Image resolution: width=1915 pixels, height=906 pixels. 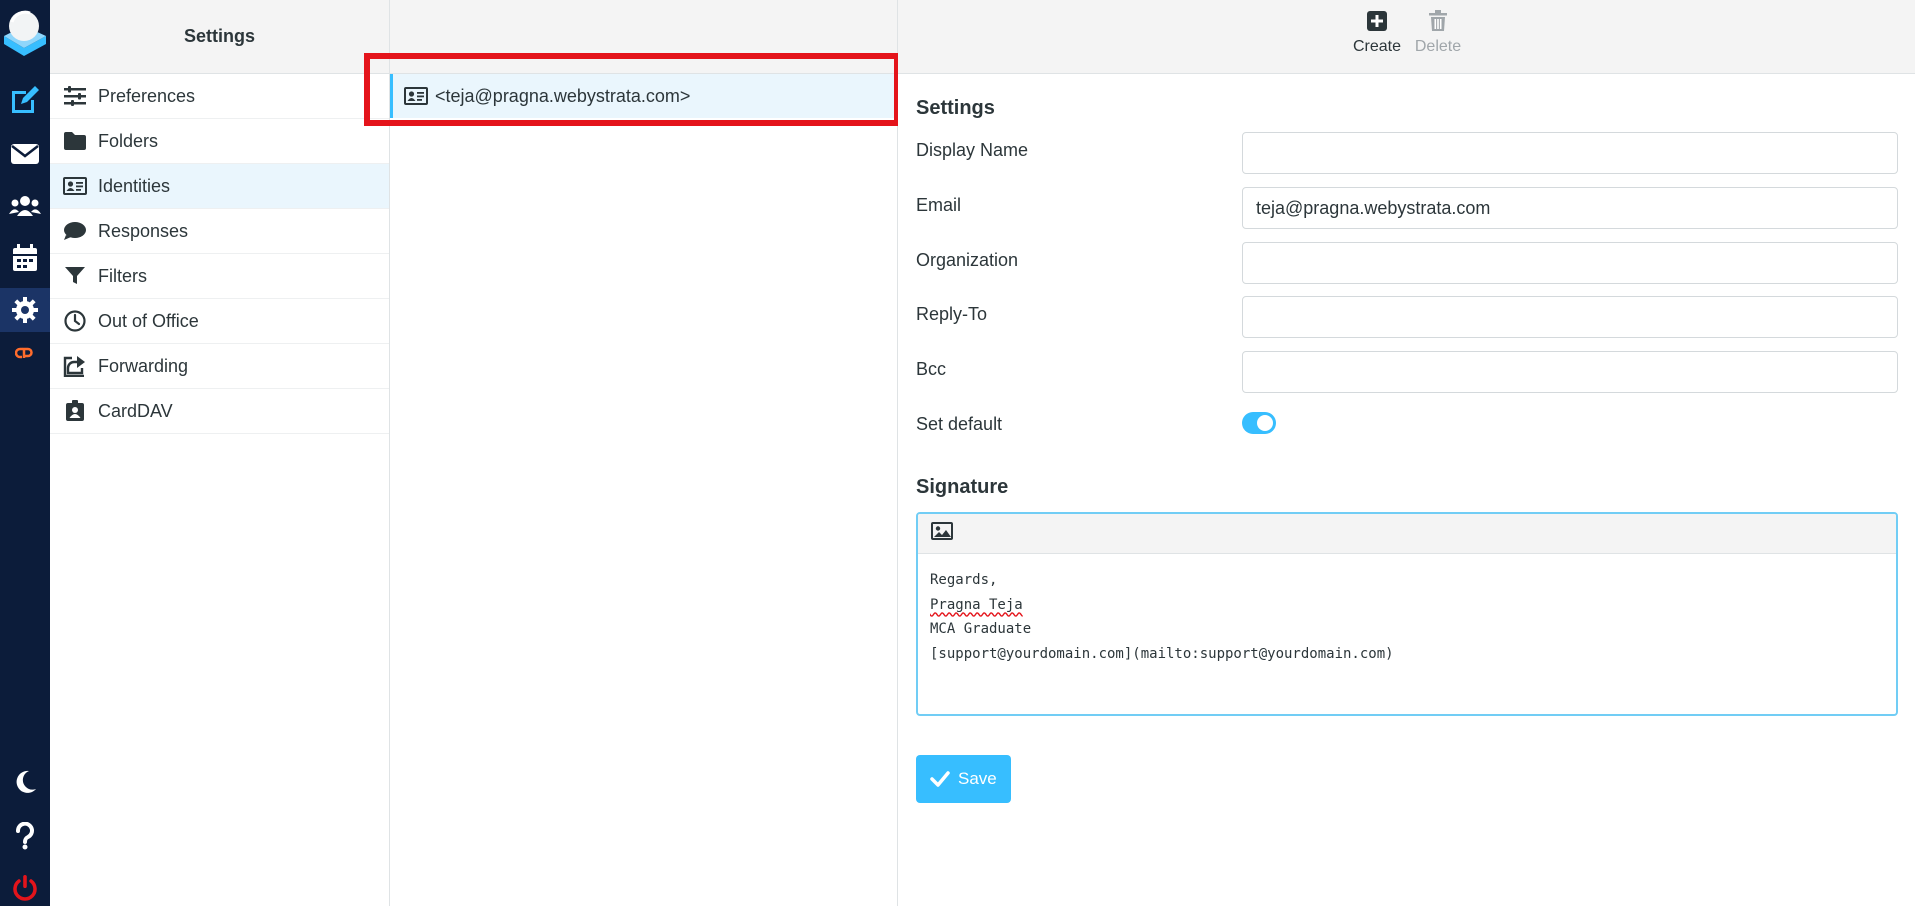 I want to click on plus-square-icon, so click(x=1377, y=21).